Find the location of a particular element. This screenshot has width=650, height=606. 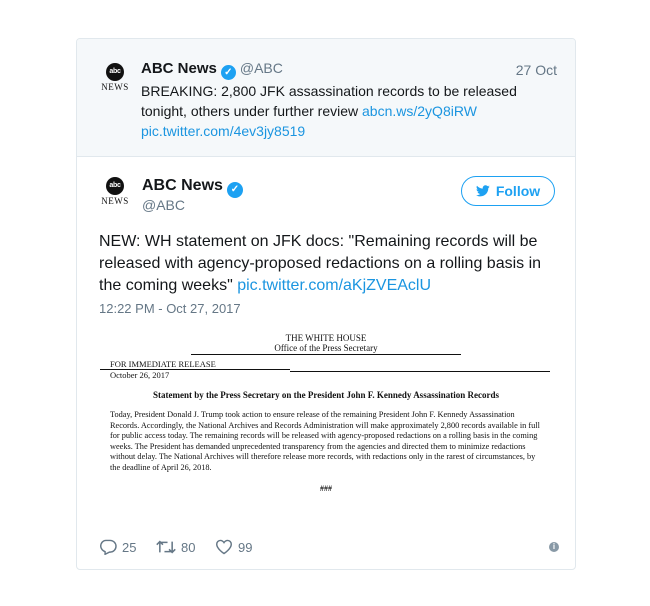

like-button: 99 is located at coordinates (233, 547).